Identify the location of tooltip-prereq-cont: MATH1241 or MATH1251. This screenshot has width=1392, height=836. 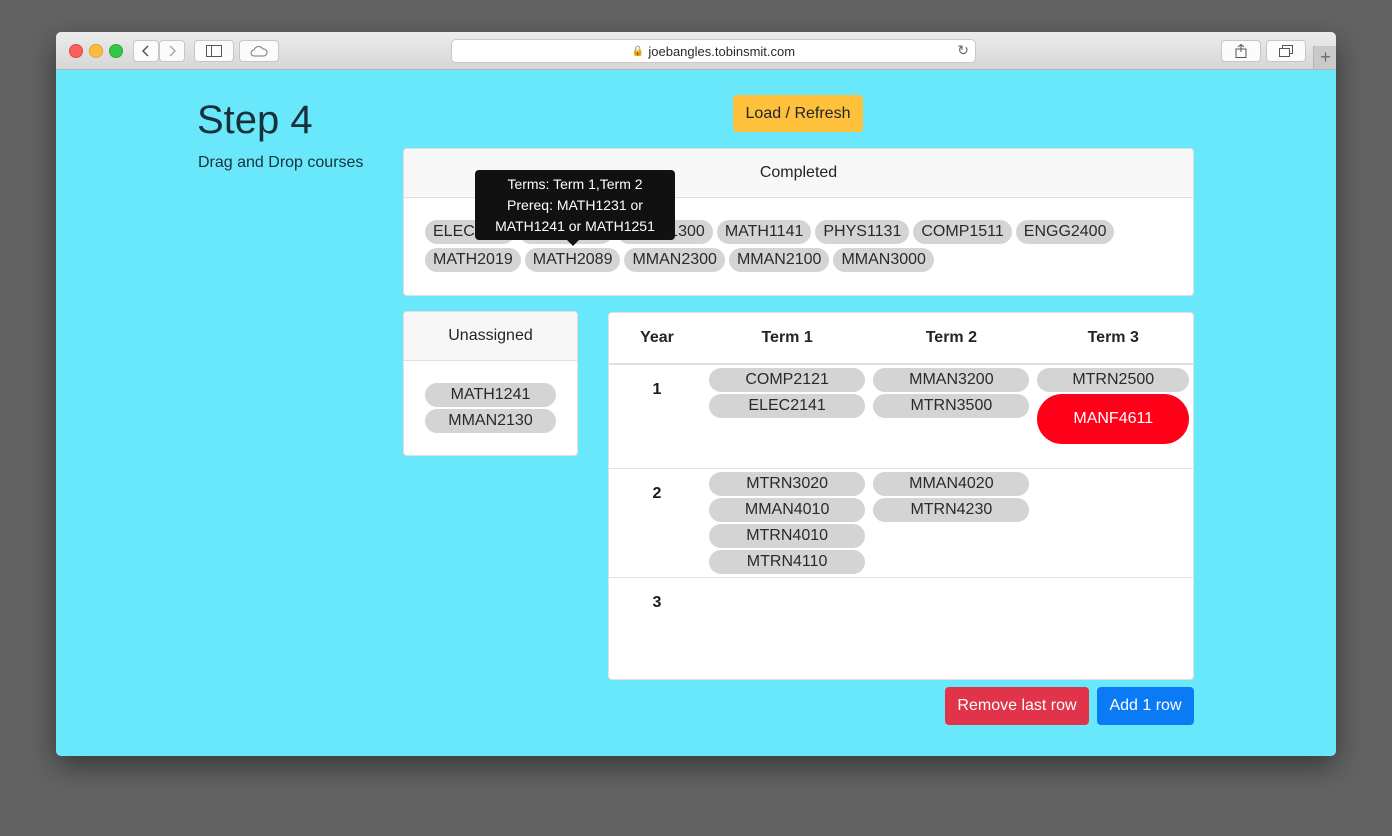
(575, 225).